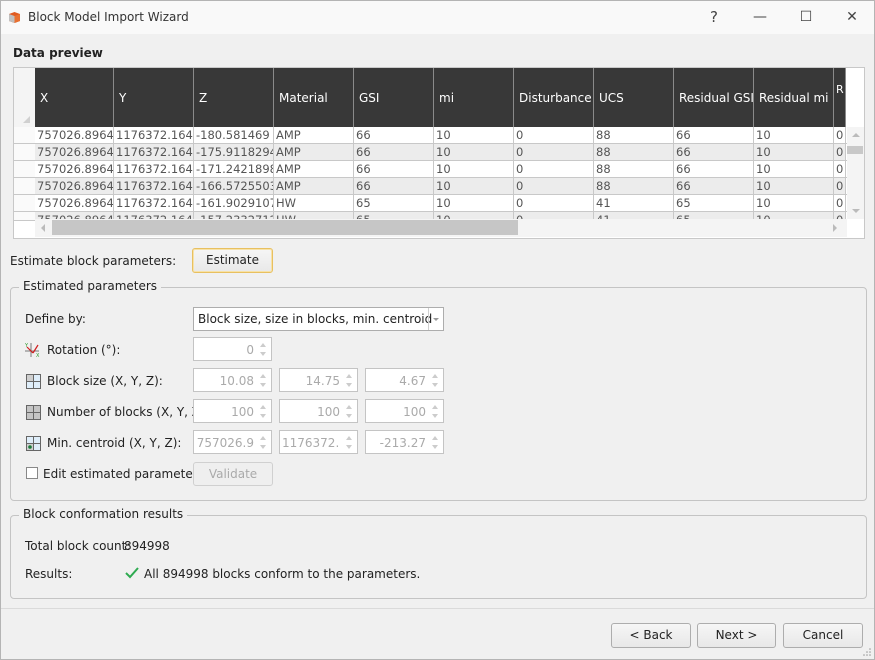  What do you see at coordinates (318, 380) in the screenshot?
I see `block-size-y-spinbox: 14.75` at bounding box center [318, 380].